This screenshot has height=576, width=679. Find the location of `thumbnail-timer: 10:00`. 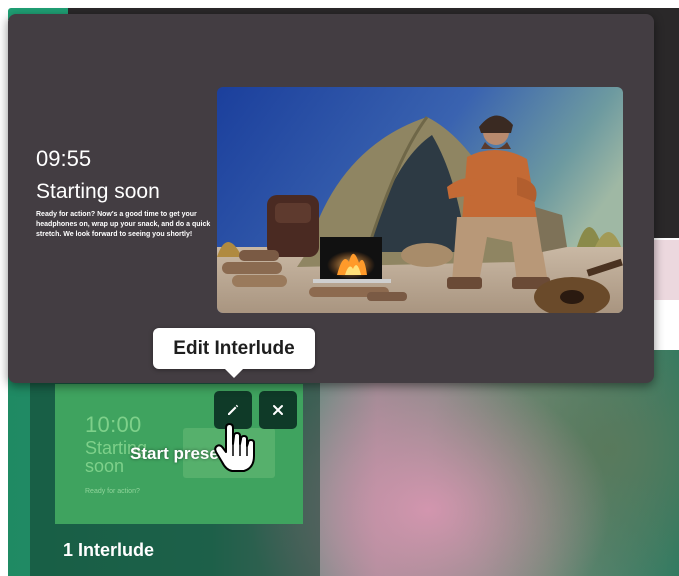

thumbnail-timer: 10:00 is located at coordinates (113, 424).